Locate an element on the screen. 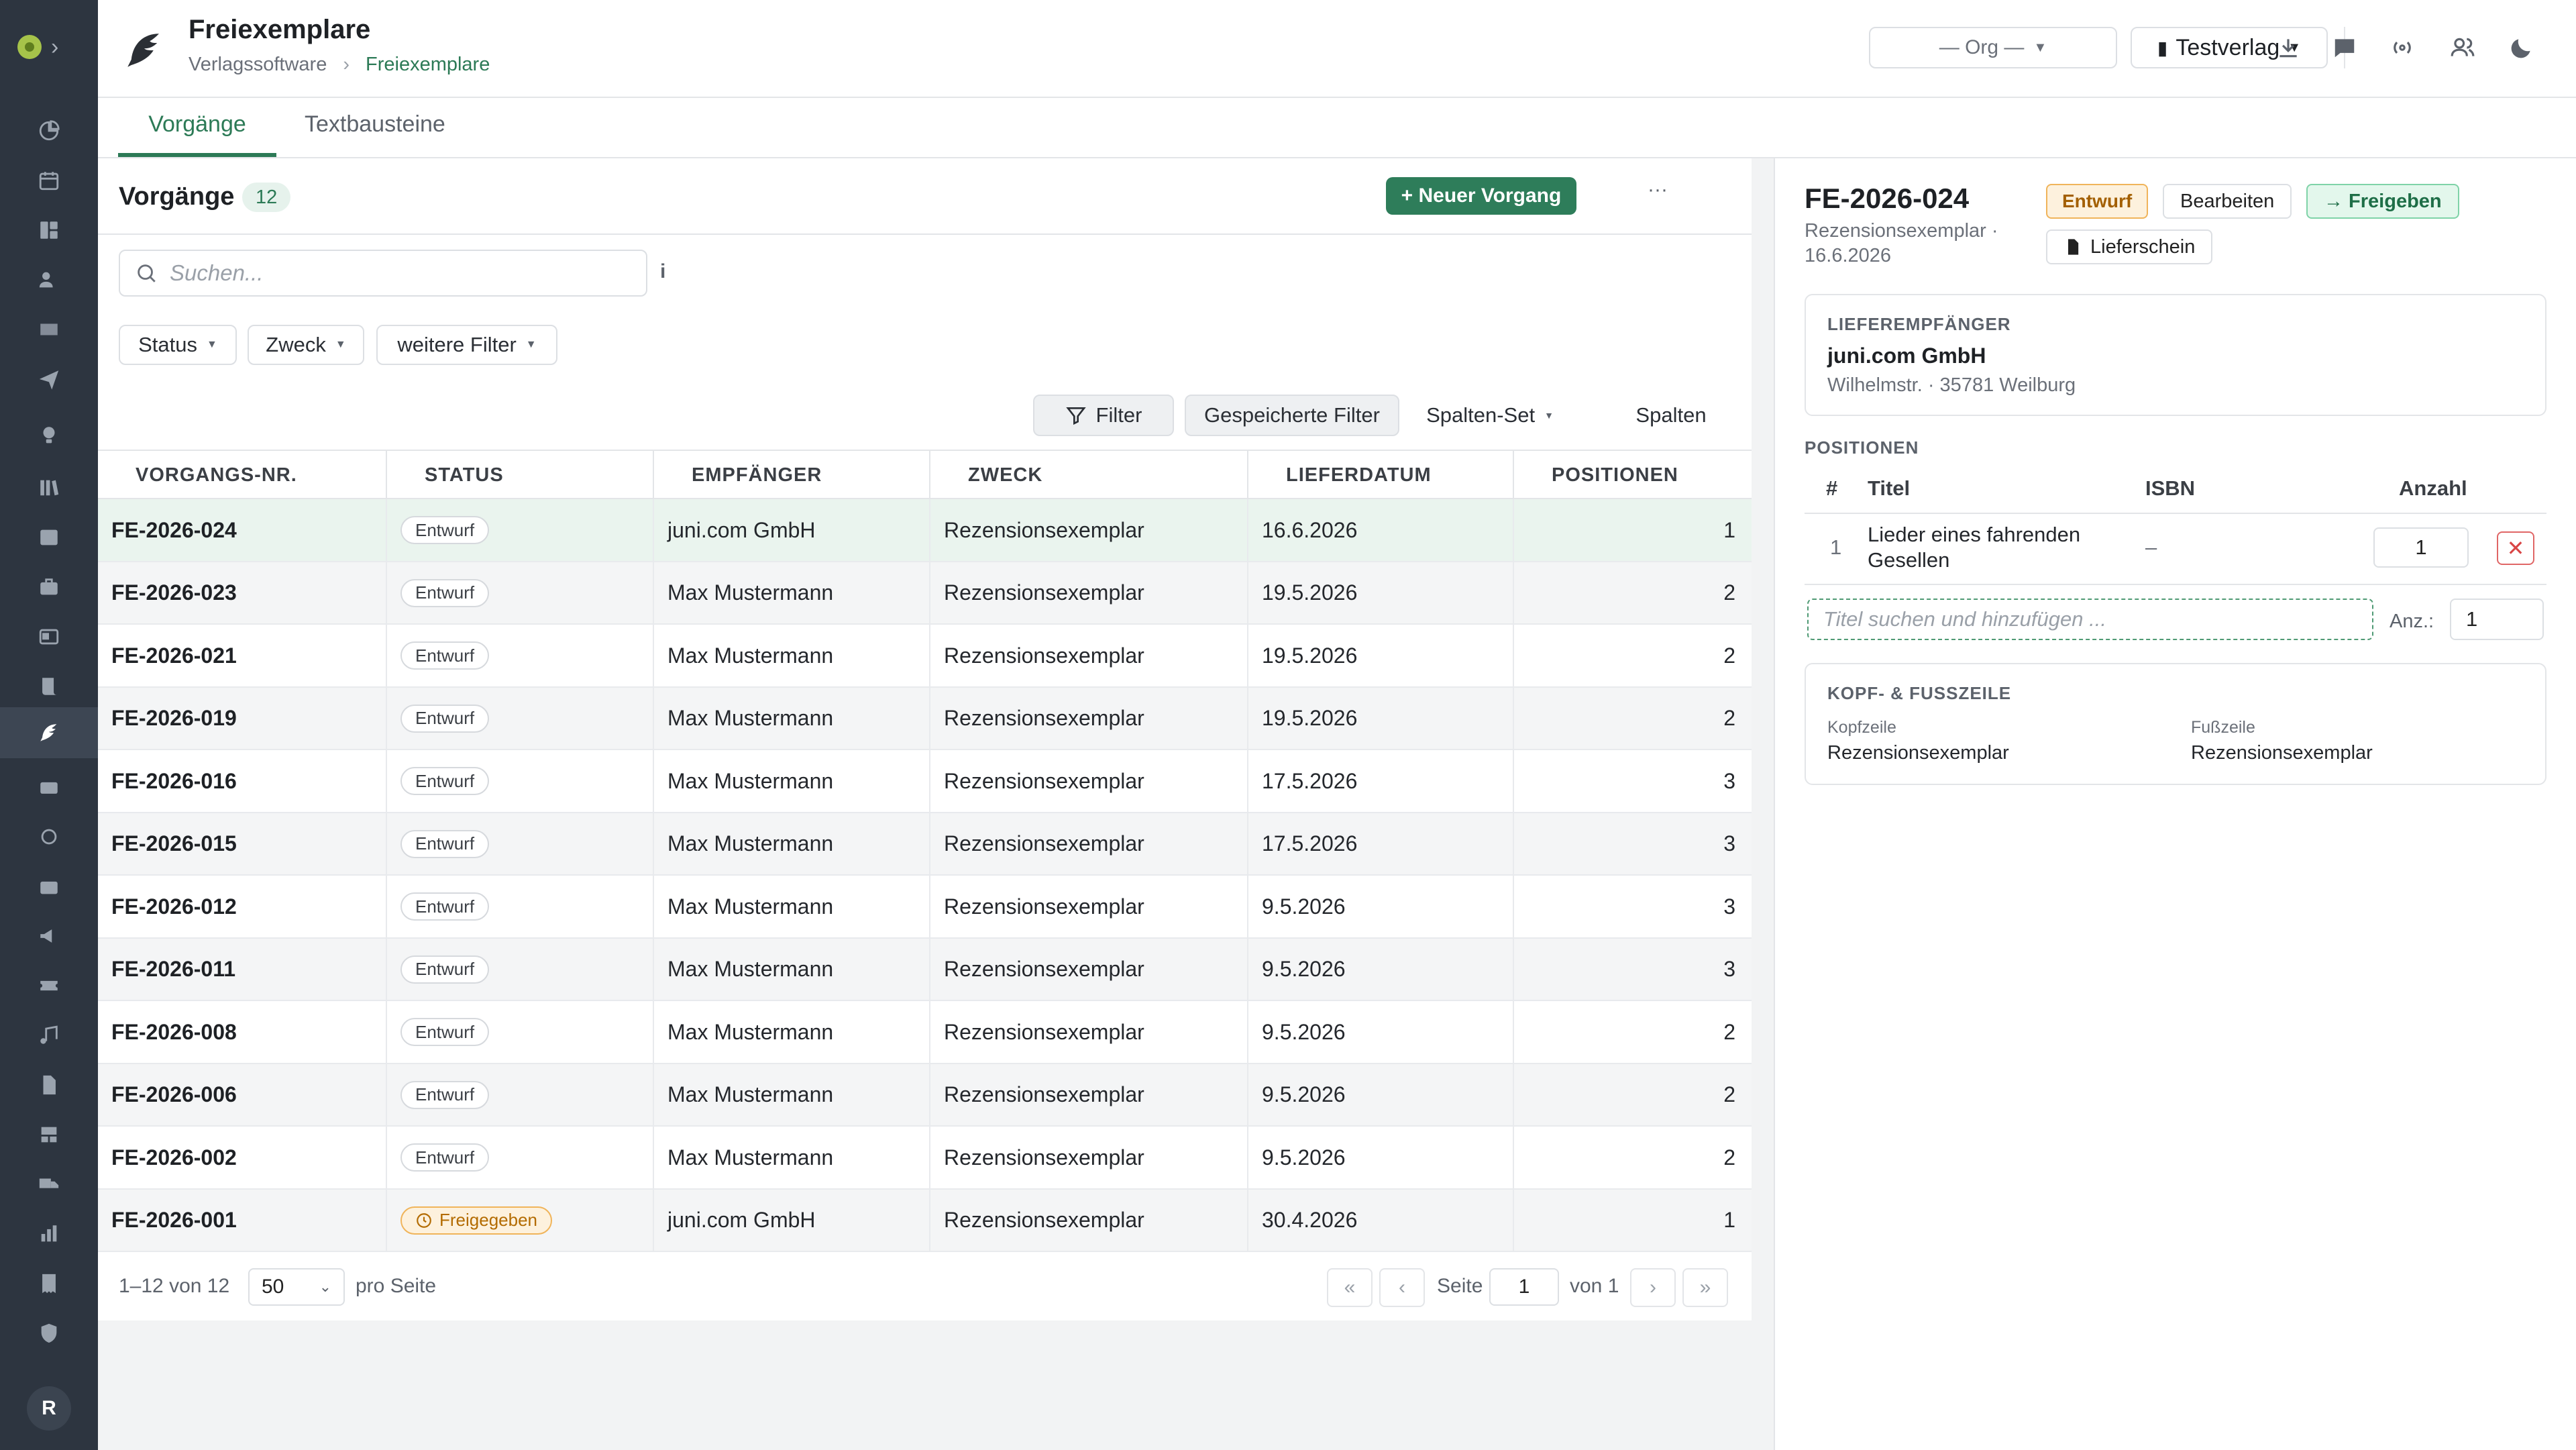  remove-position-icon: ✕ is located at coordinates (2515, 548).